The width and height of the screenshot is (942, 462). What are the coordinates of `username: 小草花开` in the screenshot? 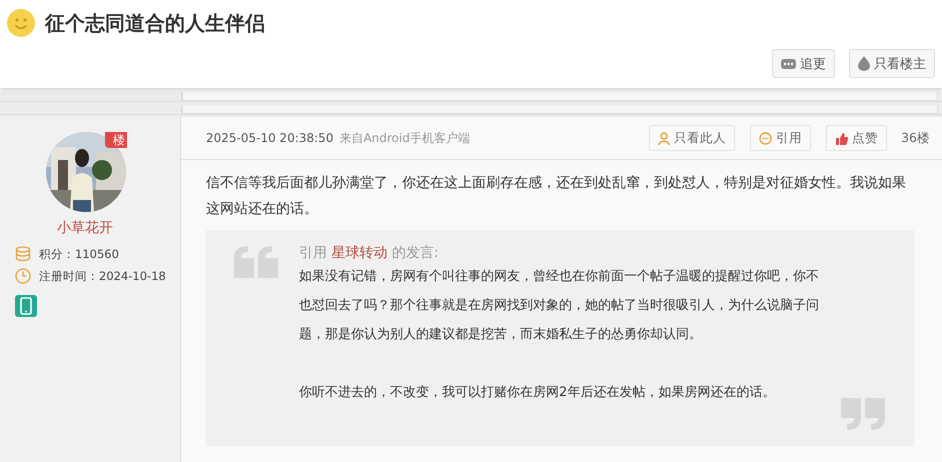 It's located at (64, 228).